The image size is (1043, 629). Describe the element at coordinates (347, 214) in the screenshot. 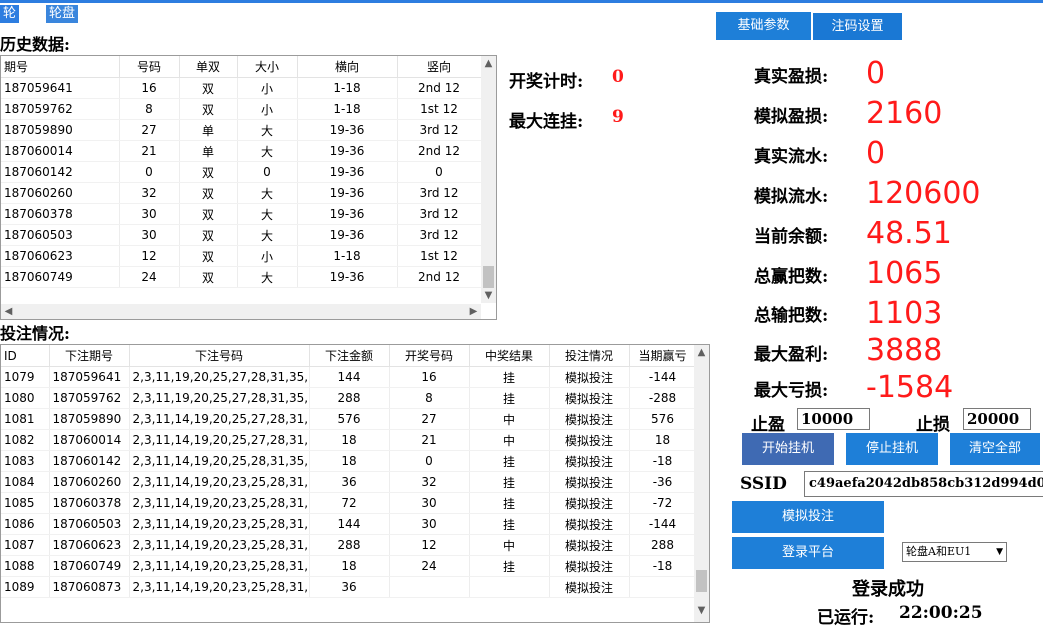

I see `table-cell: 19-36` at that location.